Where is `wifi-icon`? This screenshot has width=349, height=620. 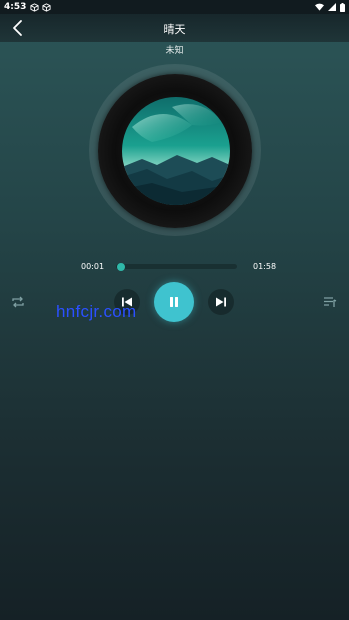
wifi-icon is located at coordinates (319, 7).